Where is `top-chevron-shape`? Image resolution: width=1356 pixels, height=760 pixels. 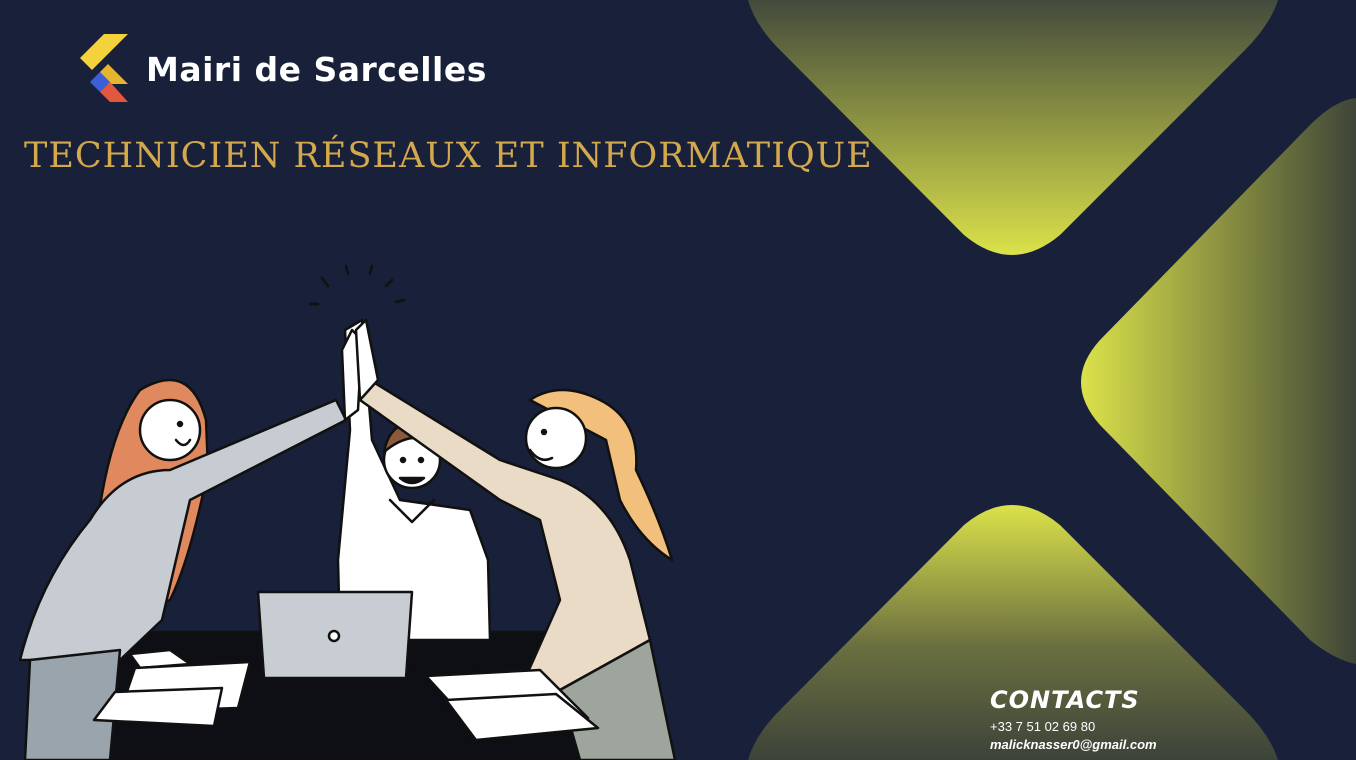
top-chevron-shape is located at coordinates (1013, 127).